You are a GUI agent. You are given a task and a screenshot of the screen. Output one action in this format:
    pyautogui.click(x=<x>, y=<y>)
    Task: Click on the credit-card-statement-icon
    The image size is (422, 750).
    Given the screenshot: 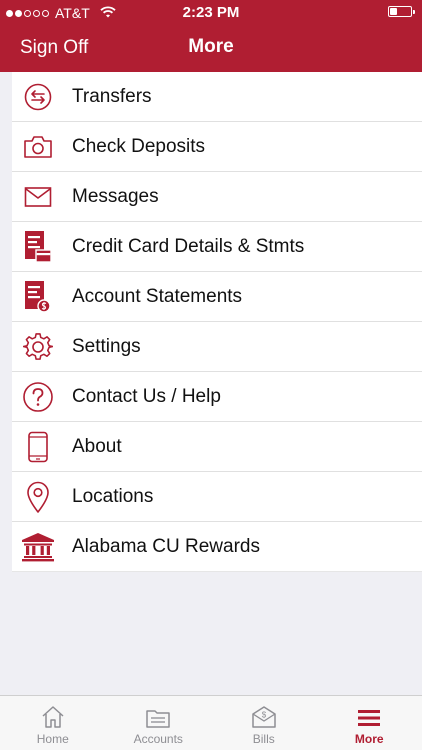 What is the action you would take?
    pyautogui.click(x=38, y=247)
    